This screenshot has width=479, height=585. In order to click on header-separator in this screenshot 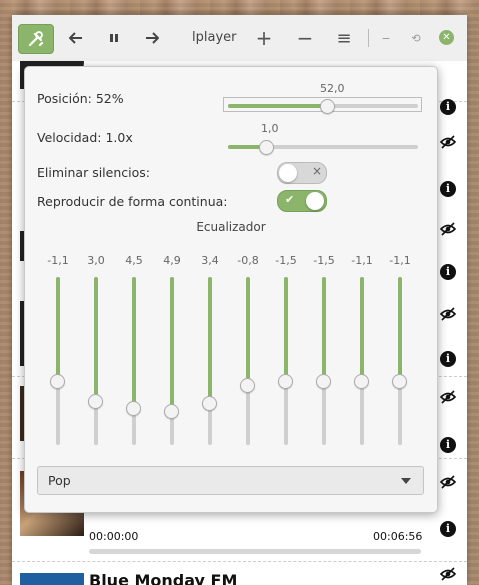, I will do `click(368, 38)`.